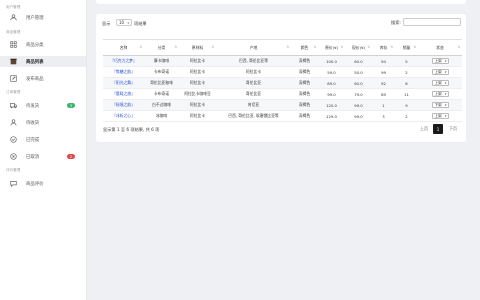 The width and height of the screenshot is (480, 300). What do you see at coordinates (253, 116) in the screenshot?
I see `table-cell: 巴西, 哥伦比亚, 埃塞俄比亚等` at bounding box center [253, 116].